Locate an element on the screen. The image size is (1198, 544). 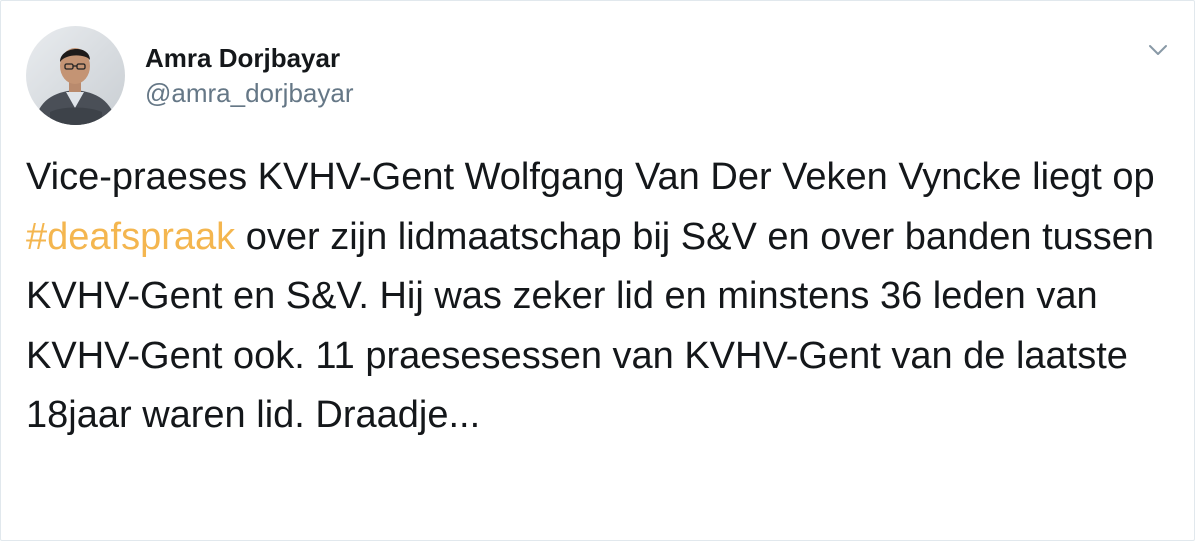
avatar-image is located at coordinates (75, 75).